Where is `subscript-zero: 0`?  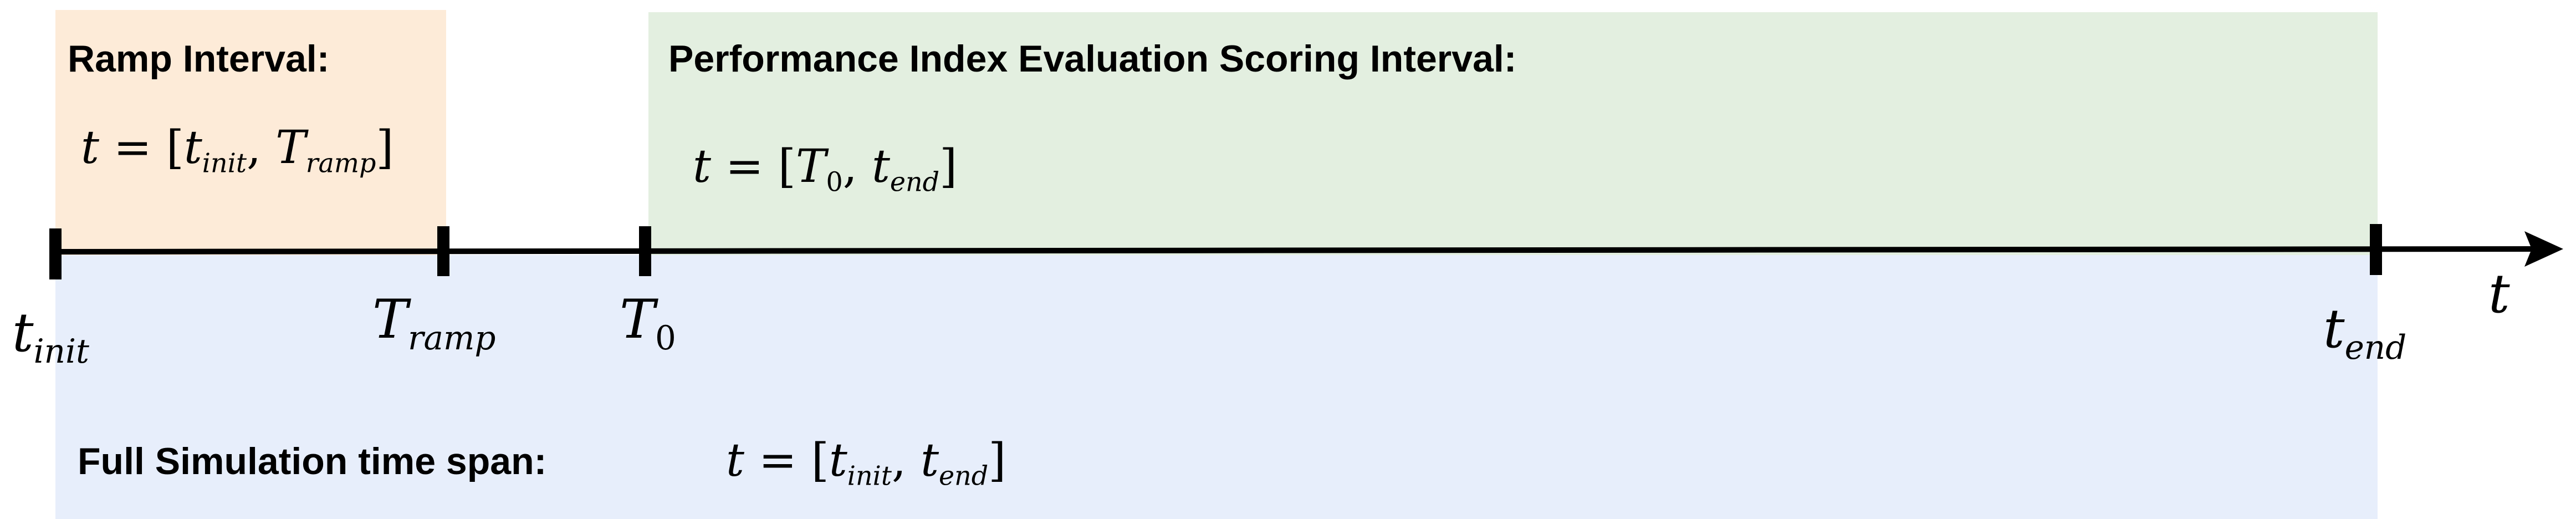
subscript-zero: 0 is located at coordinates (665, 338).